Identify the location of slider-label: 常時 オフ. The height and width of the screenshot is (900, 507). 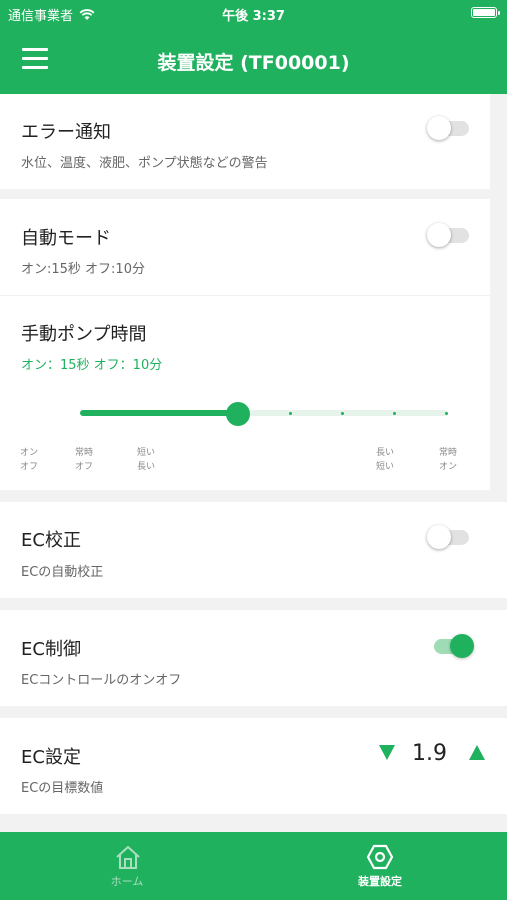
(84, 460).